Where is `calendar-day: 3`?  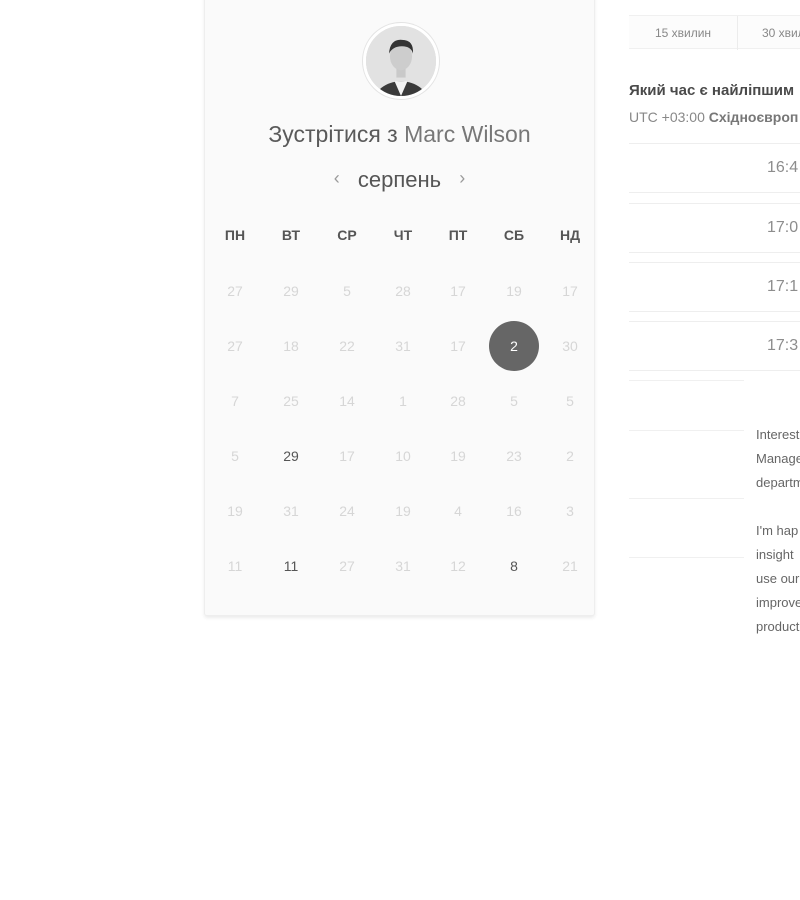
calendar-day: 3 is located at coordinates (570, 511).